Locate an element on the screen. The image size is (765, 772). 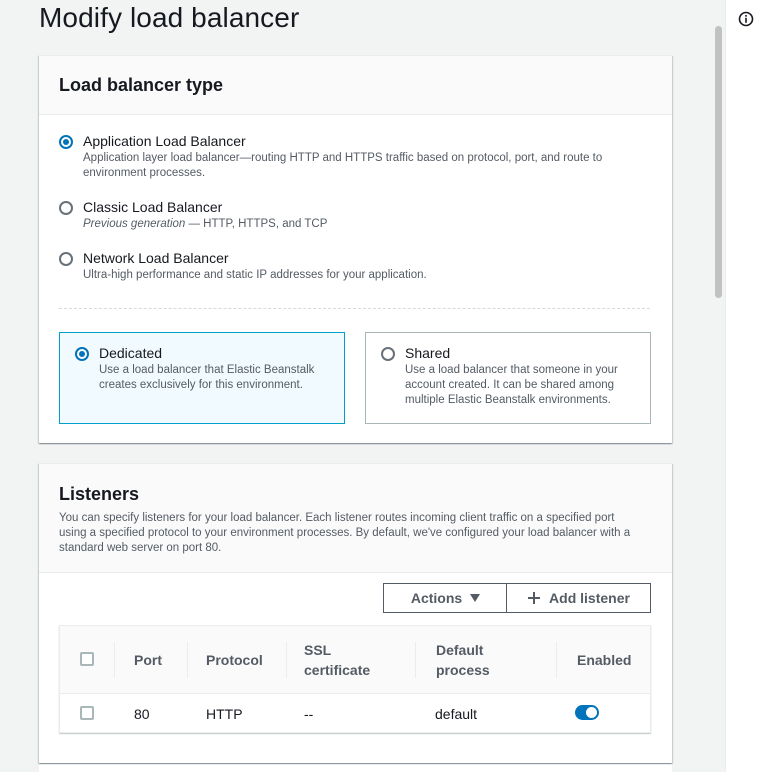
next-panel-edge is located at coordinates (355, 768).